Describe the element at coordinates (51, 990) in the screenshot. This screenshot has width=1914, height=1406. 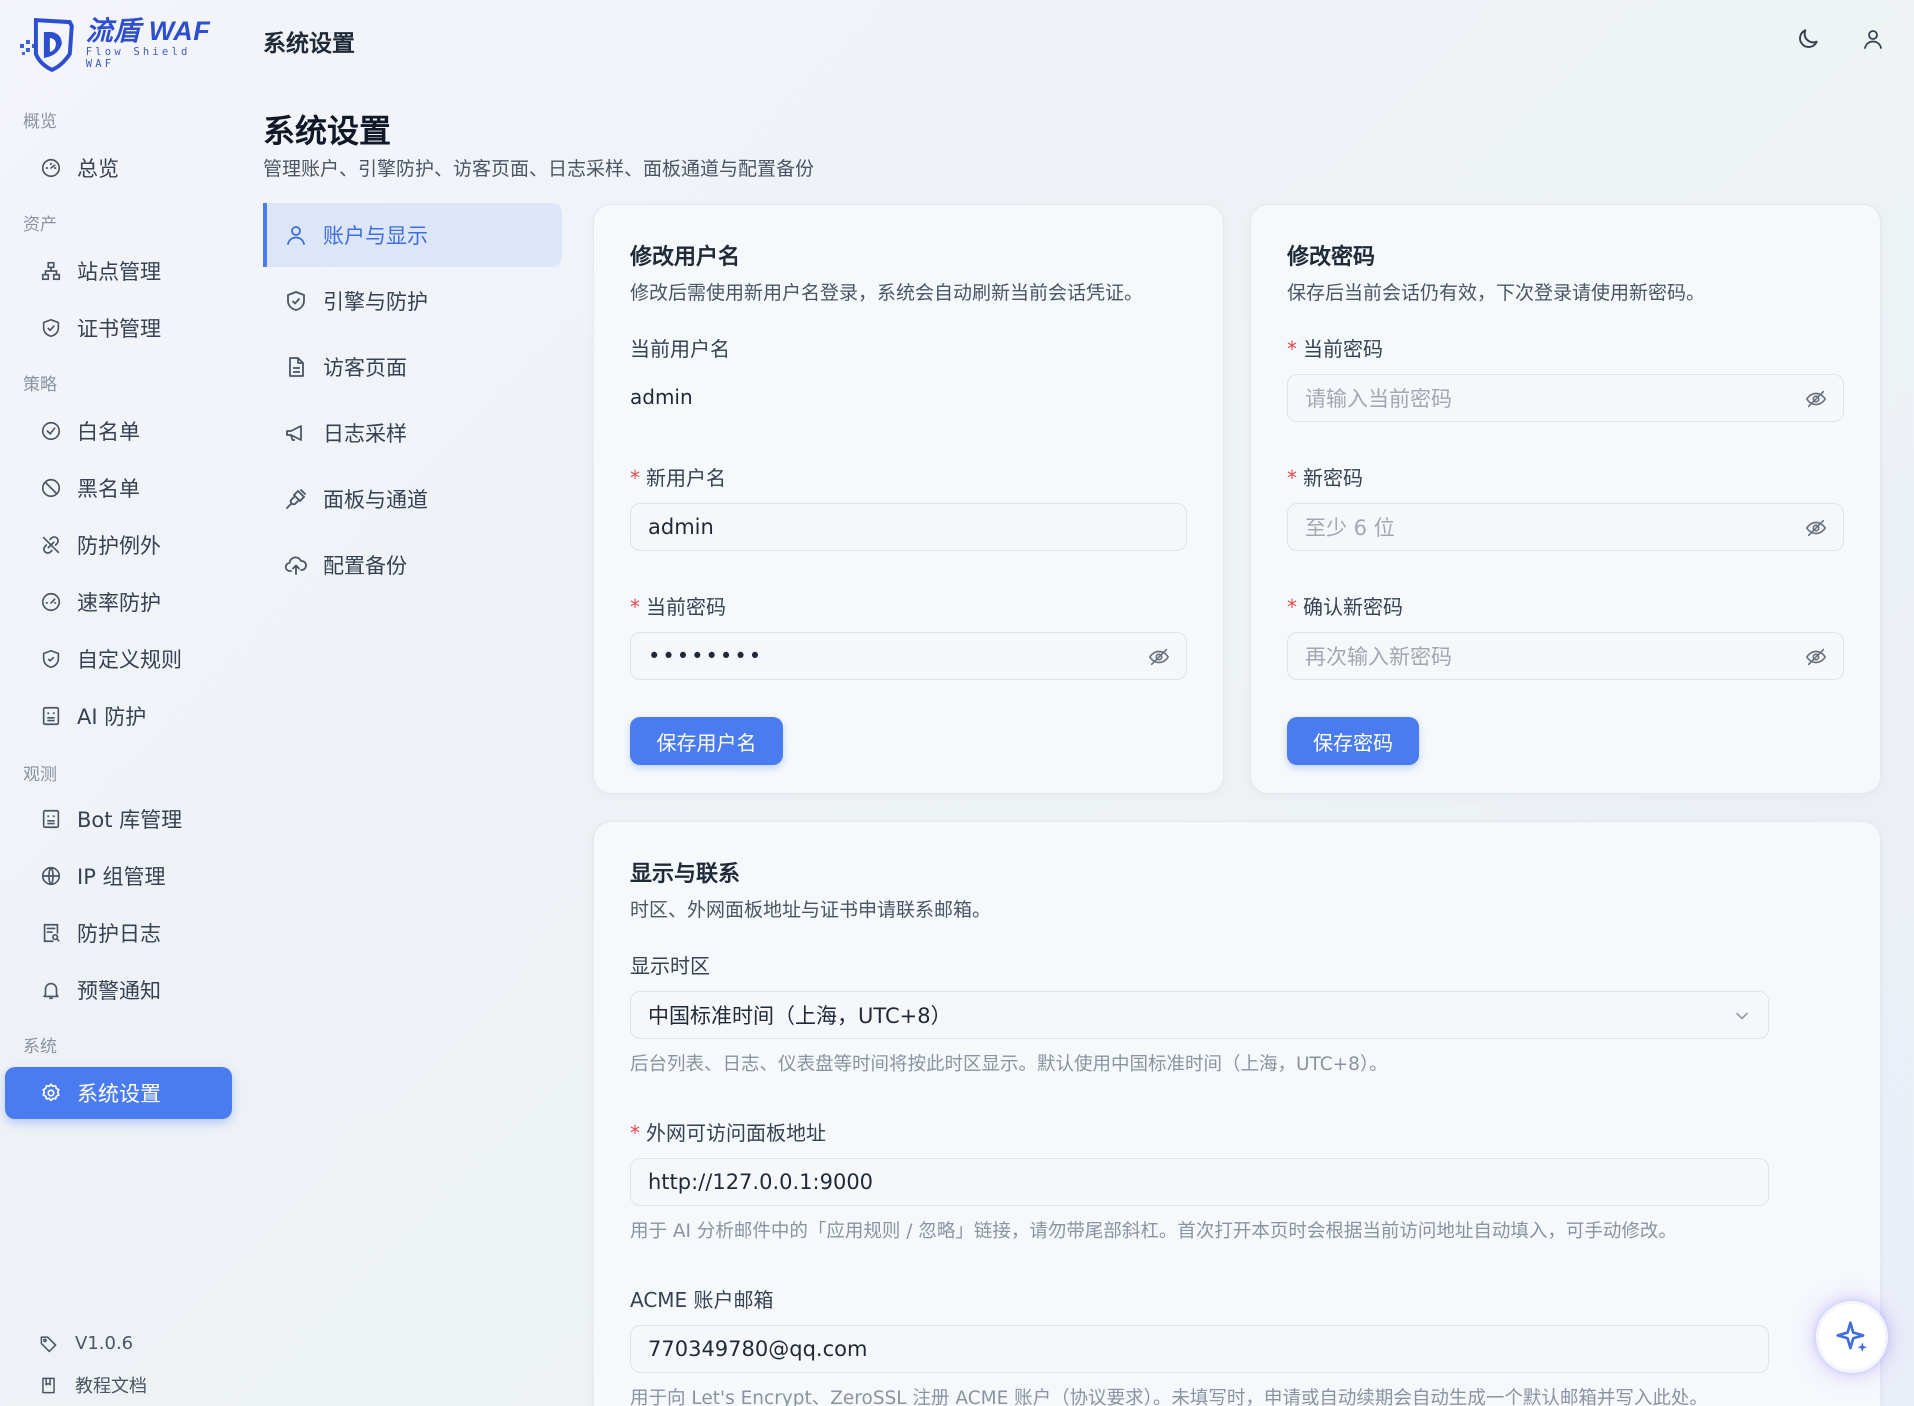
I see `bell-icon` at that location.